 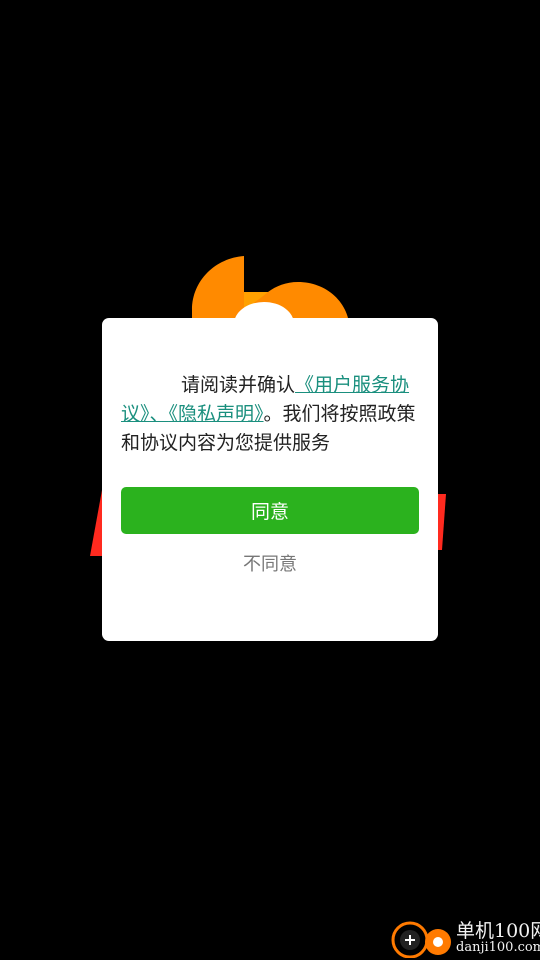 What do you see at coordinates (271, 414) in the screenshot?
I see `dialog-message: 请阅读并确认《用户服务协议》、《隐私声明》。我们将按照政策和协议内容为您提供服务` at bounding box center [271, 414].